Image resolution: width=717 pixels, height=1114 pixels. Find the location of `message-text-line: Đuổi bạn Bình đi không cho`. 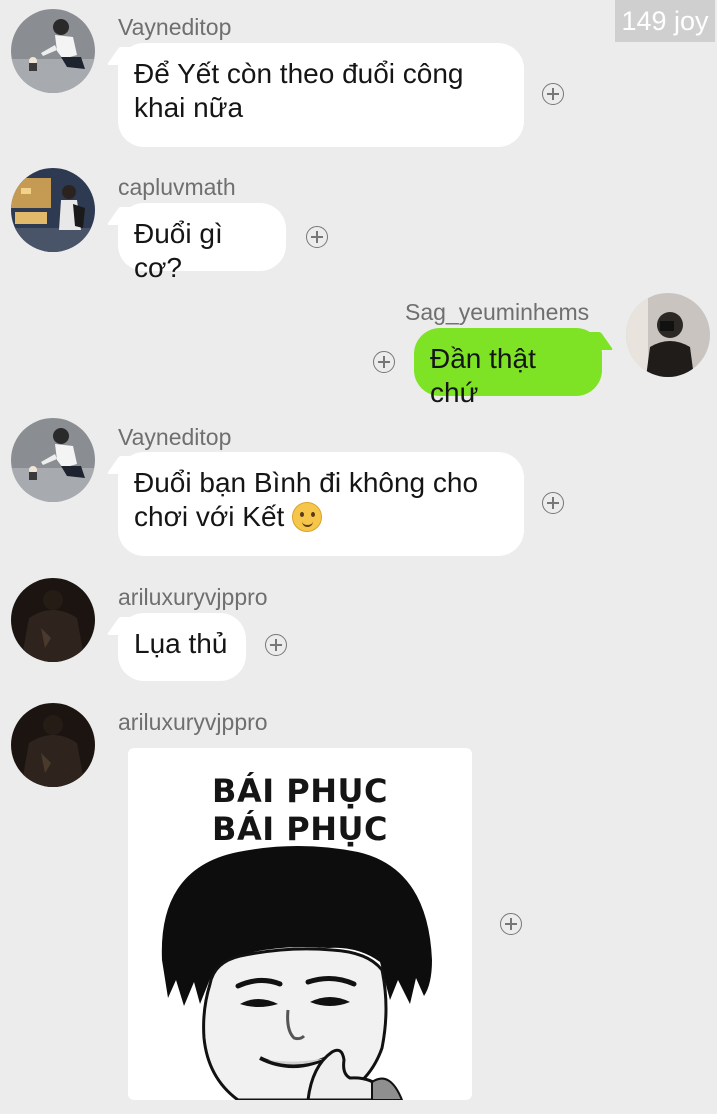

message-text-line: Đuổi bạn Bình đi không cho is located at coordinates (306, 482).